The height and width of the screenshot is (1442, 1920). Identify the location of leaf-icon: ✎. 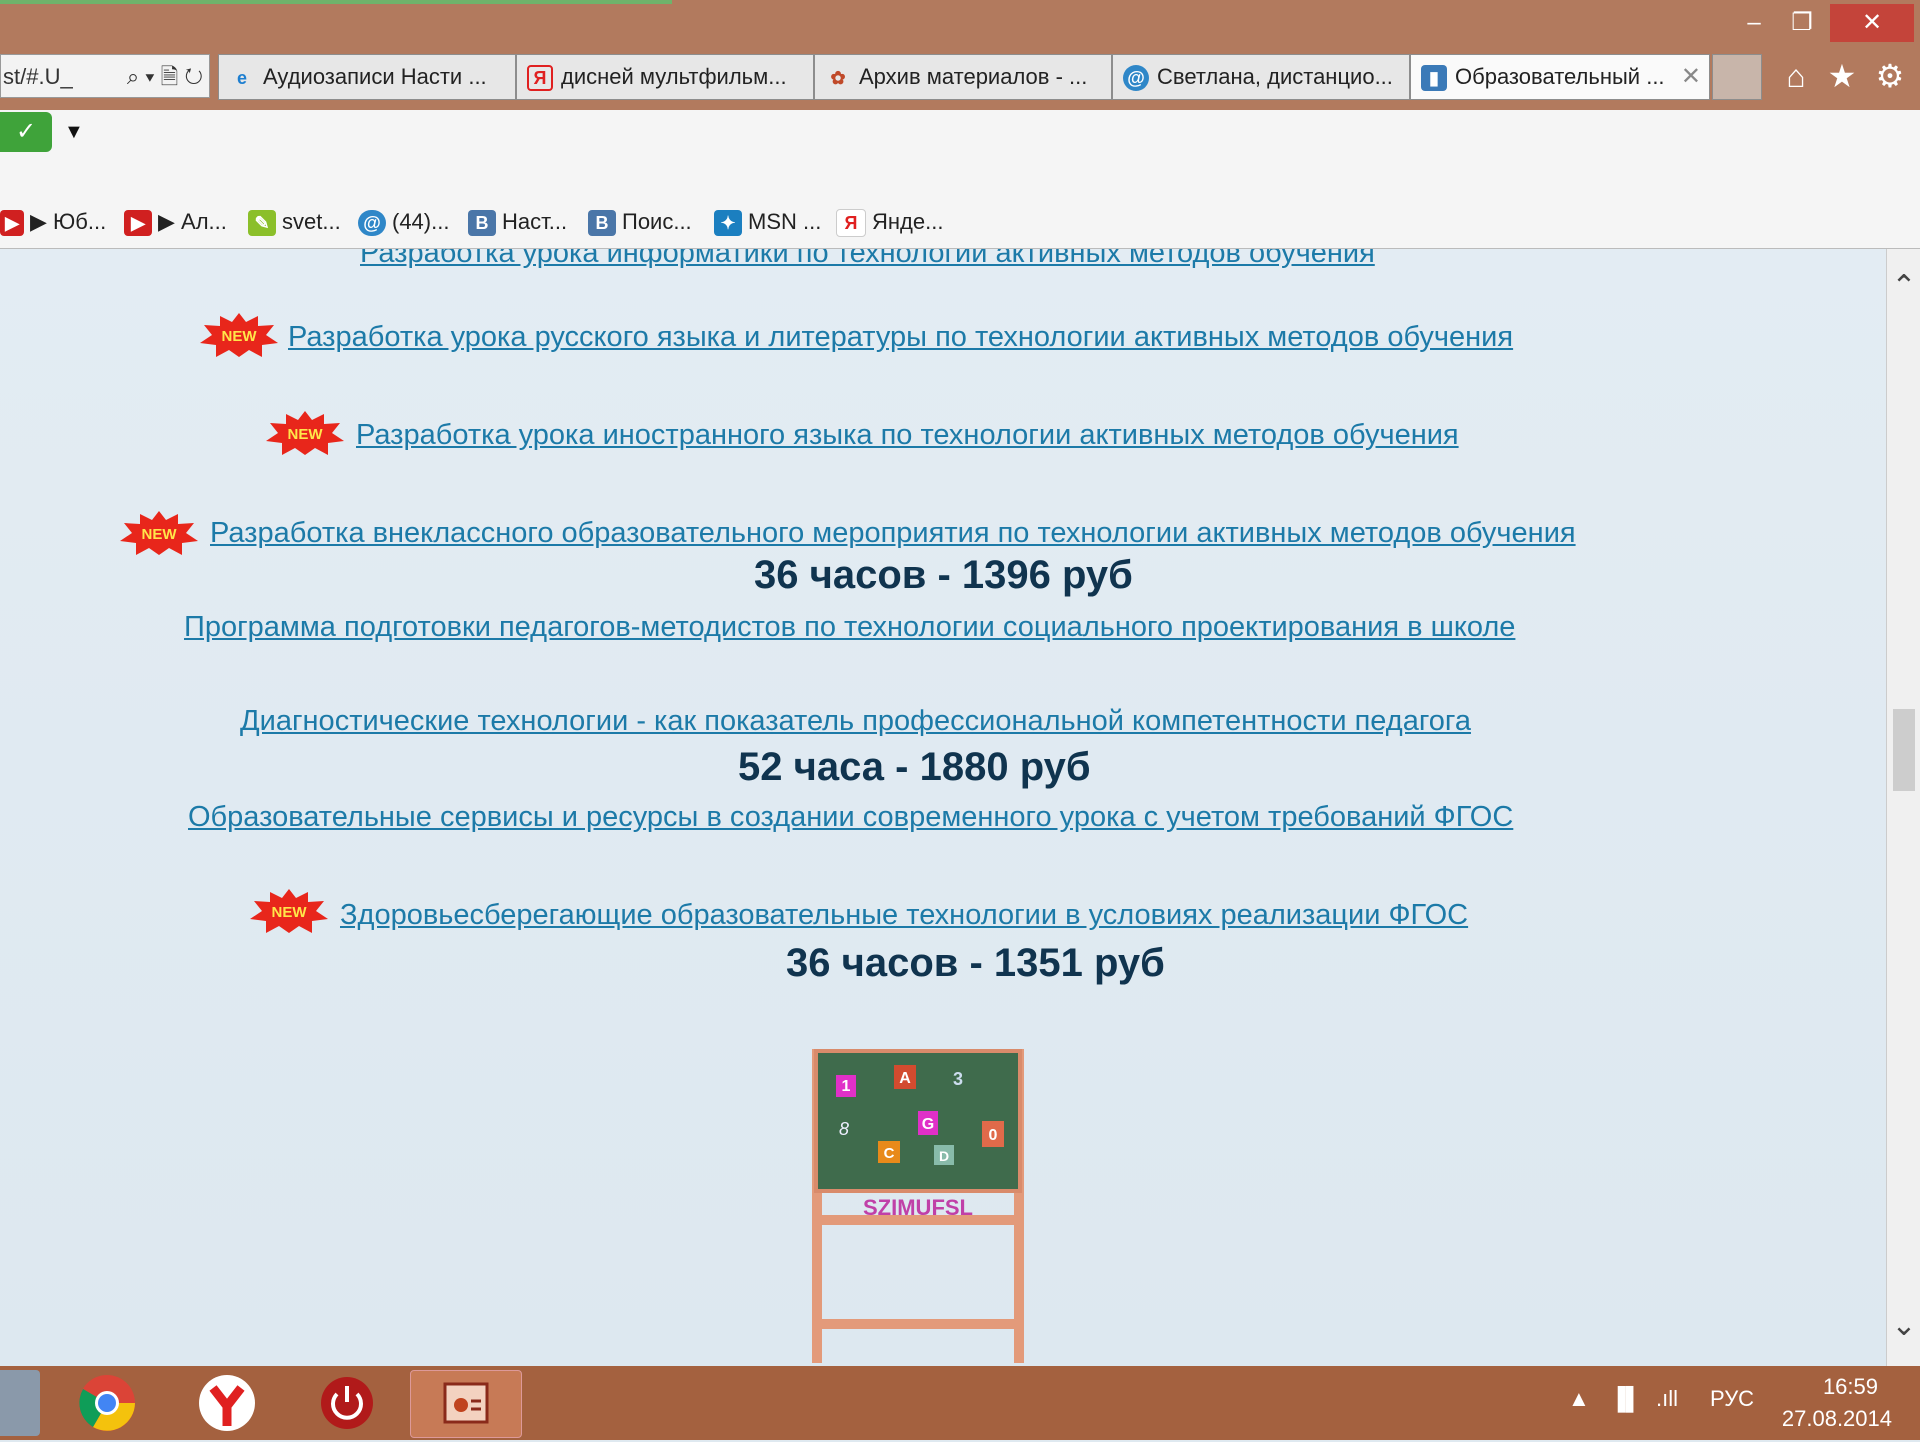
(262, 223).